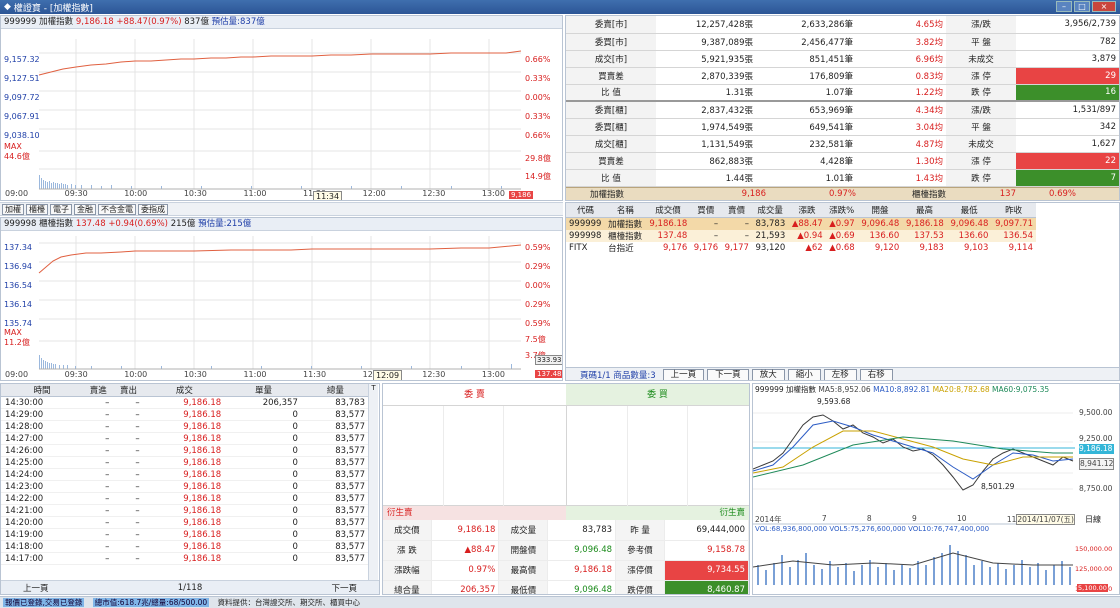 The width and height of the screenshot is (1120, 608). I want to click on summary-count: 342, so click(1067, 127).